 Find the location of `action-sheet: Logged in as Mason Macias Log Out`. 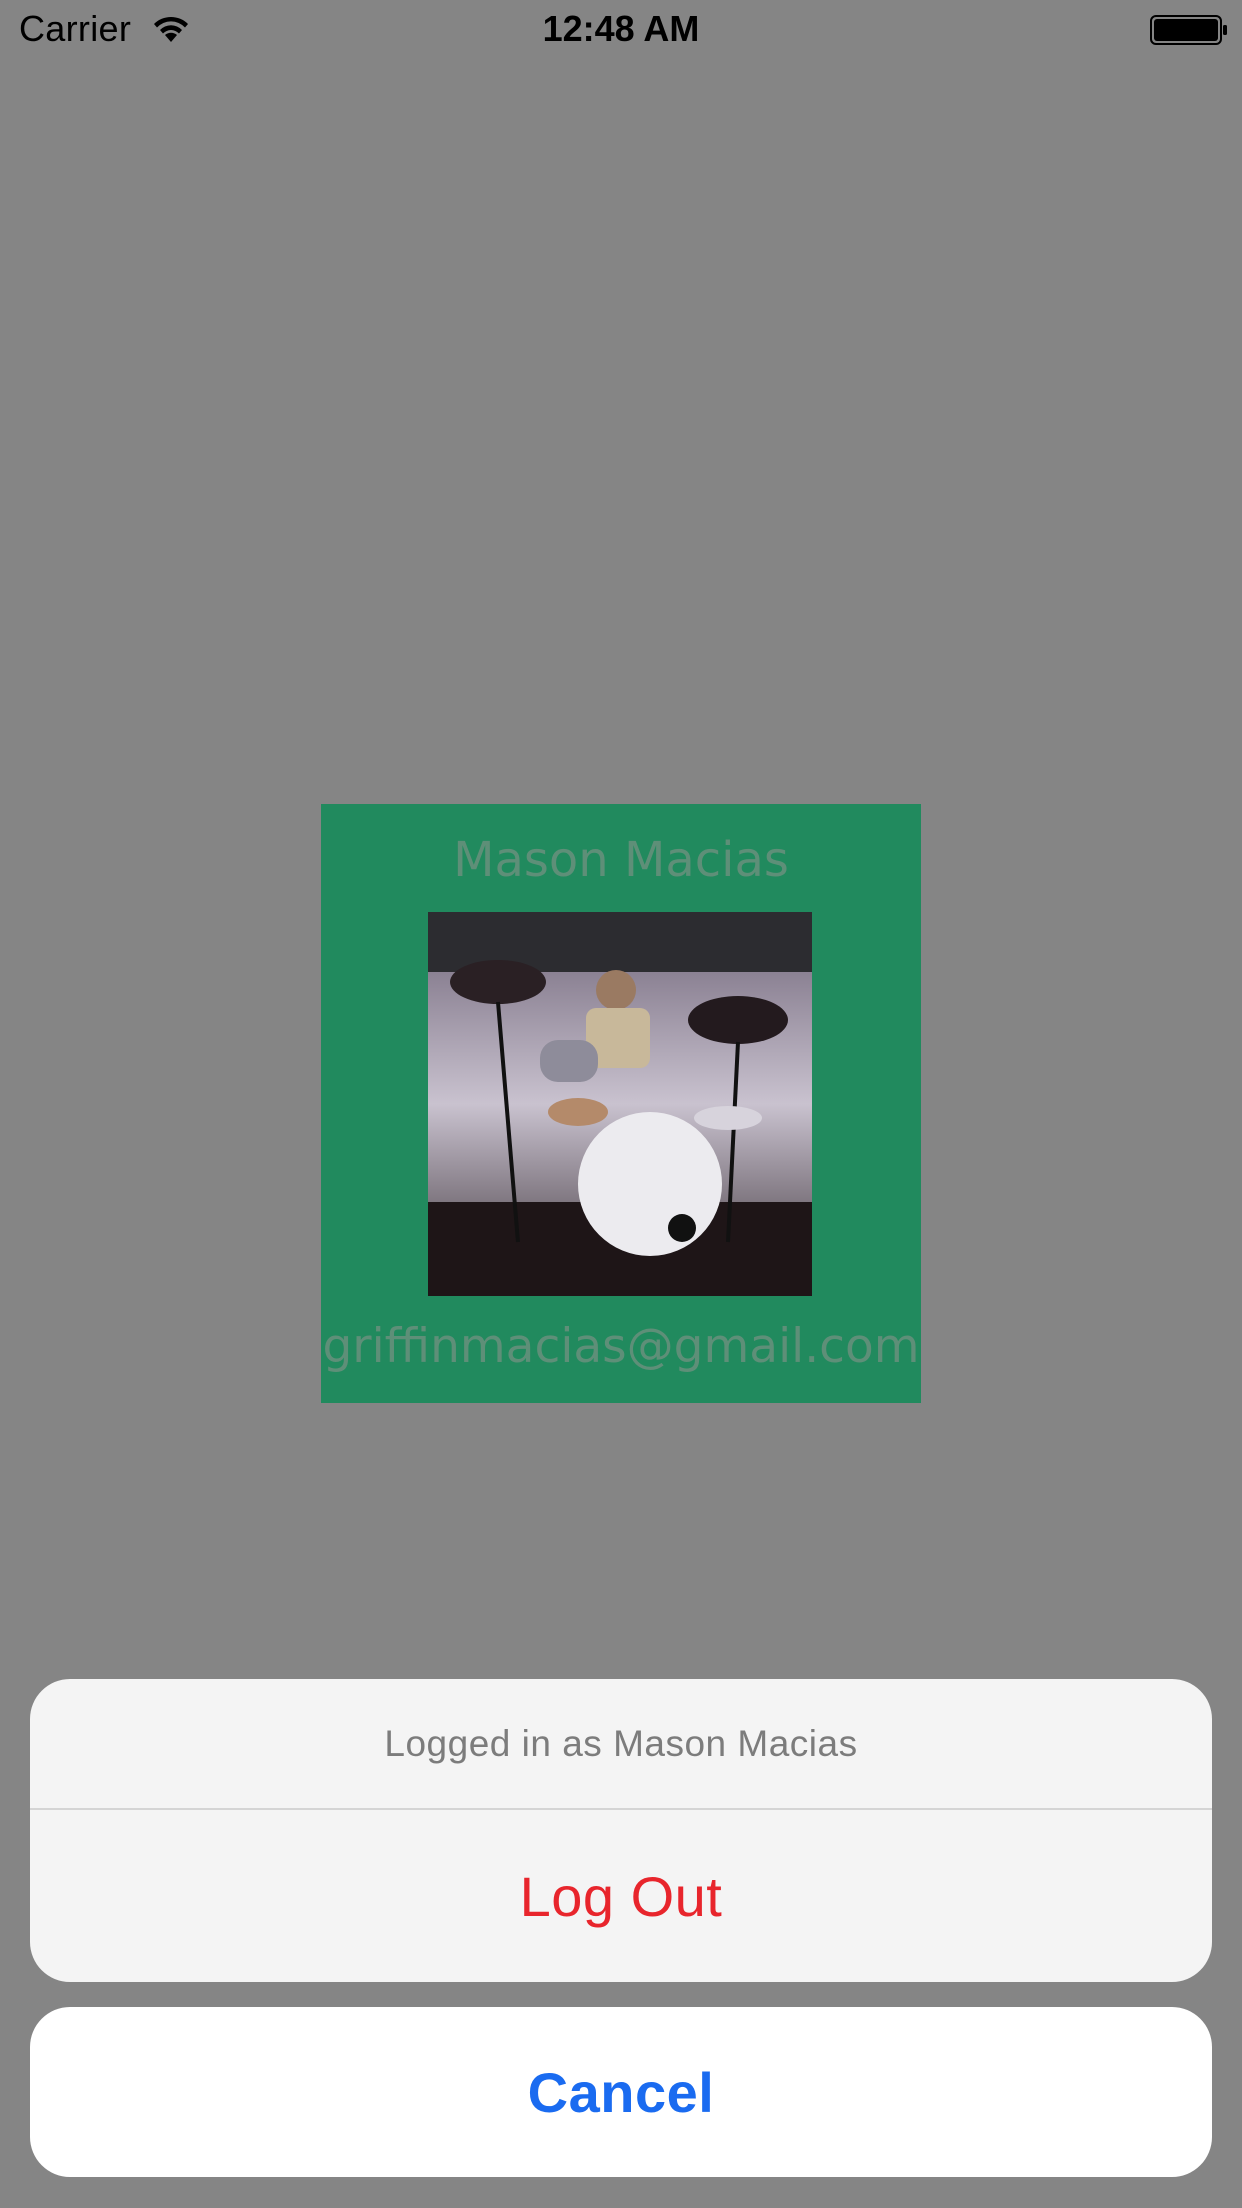

action-sheet: Logged in as Mason Macias Log Out is located at coordinates (621, 1830).